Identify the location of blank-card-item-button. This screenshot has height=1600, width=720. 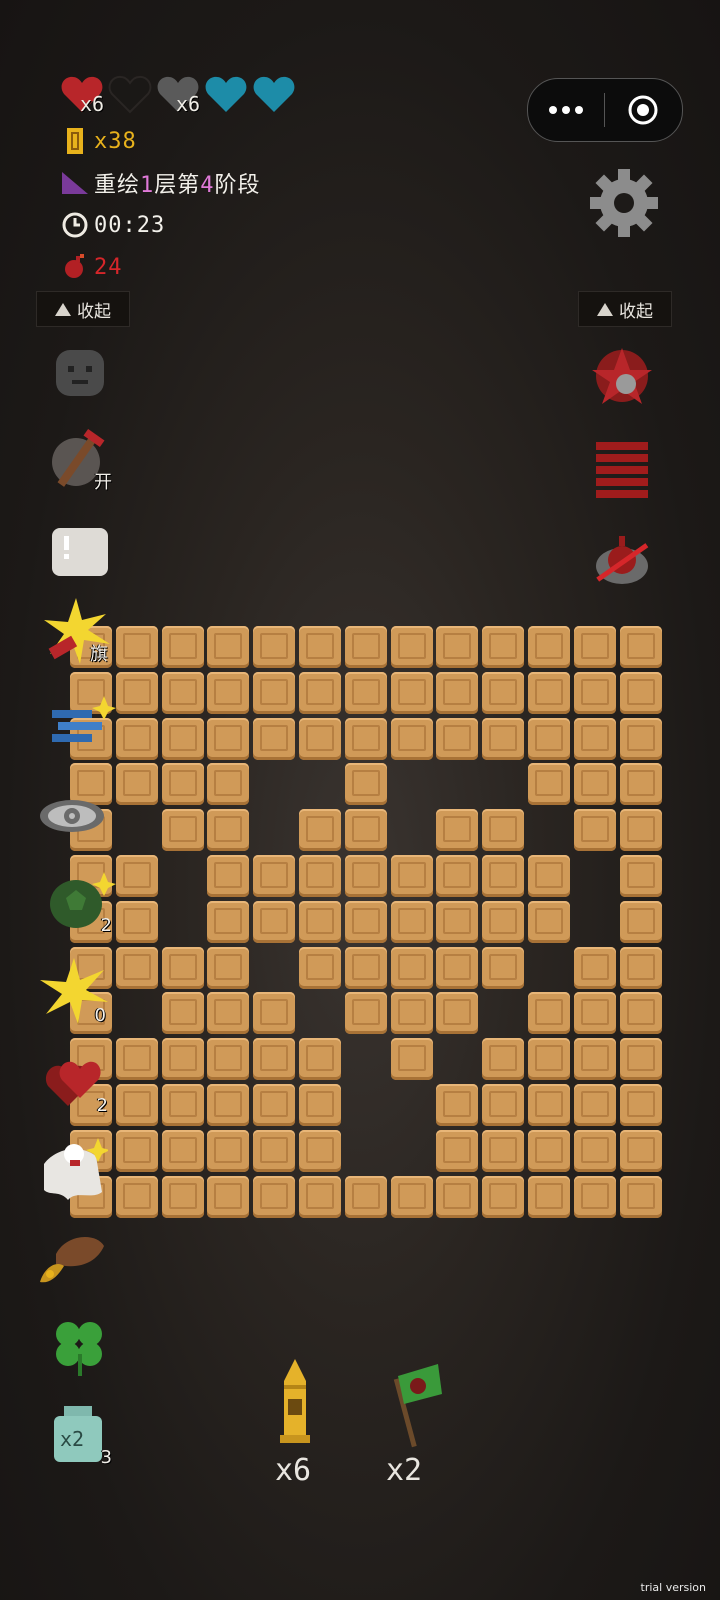
(80, 552).